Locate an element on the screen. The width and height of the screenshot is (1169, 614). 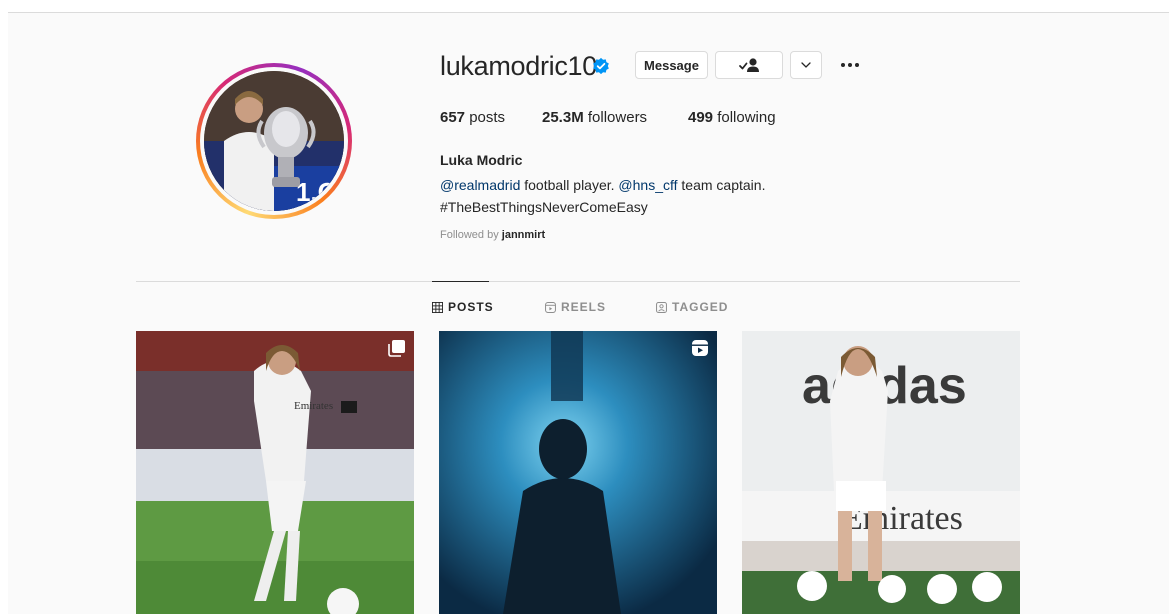
tagged-icon is located at coordinates (661, 307).